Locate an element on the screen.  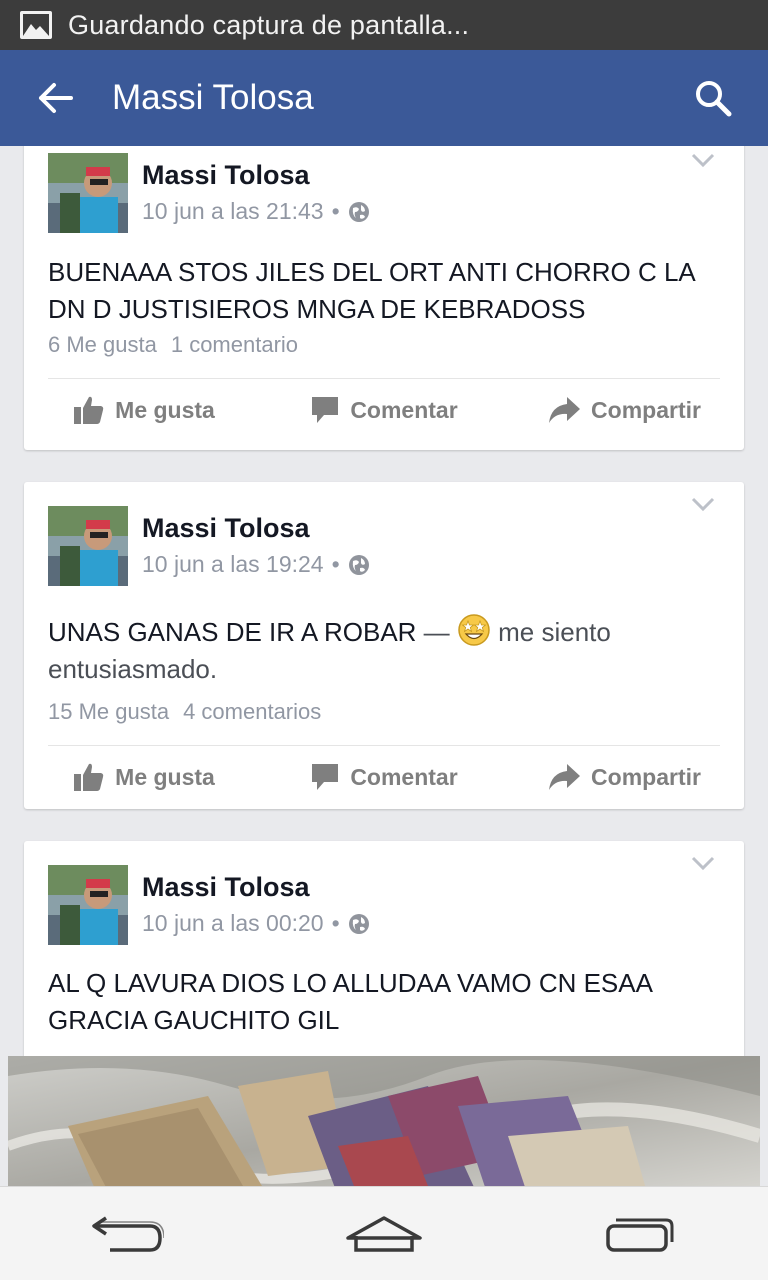
nav-home-icon is located at coordinates (384, 1233).